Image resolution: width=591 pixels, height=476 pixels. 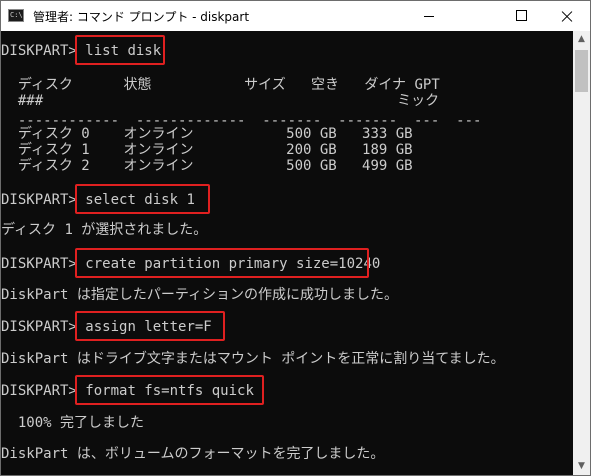 What do you see at coordinates (581, 39) in the screenshot?
I see `scroll-up-arrow-icon: ▲` at bounding box center [581, 39].